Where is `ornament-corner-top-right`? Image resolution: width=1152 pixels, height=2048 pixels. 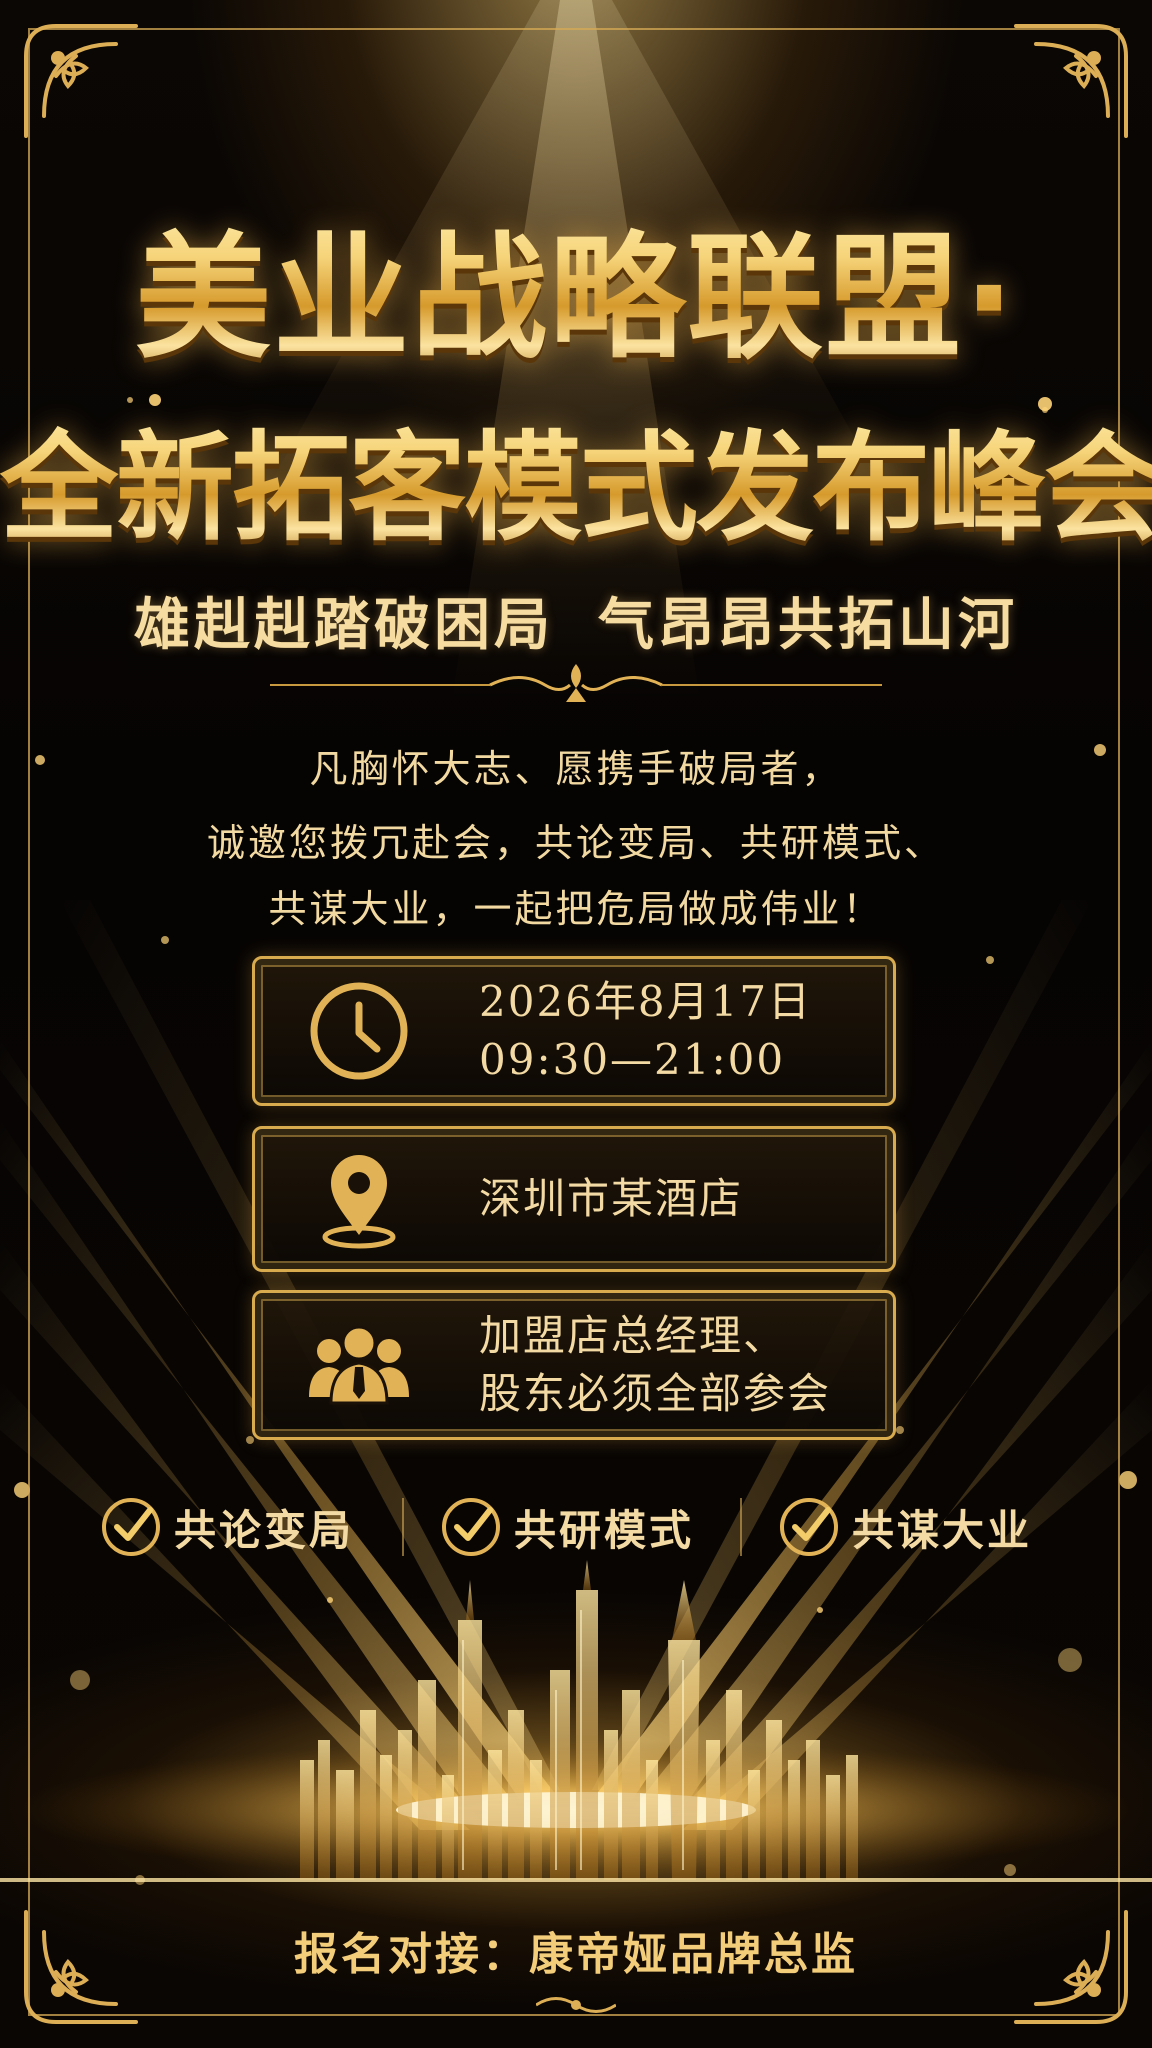 ornament-corner-top-right is located at coordinates (1071, 81).